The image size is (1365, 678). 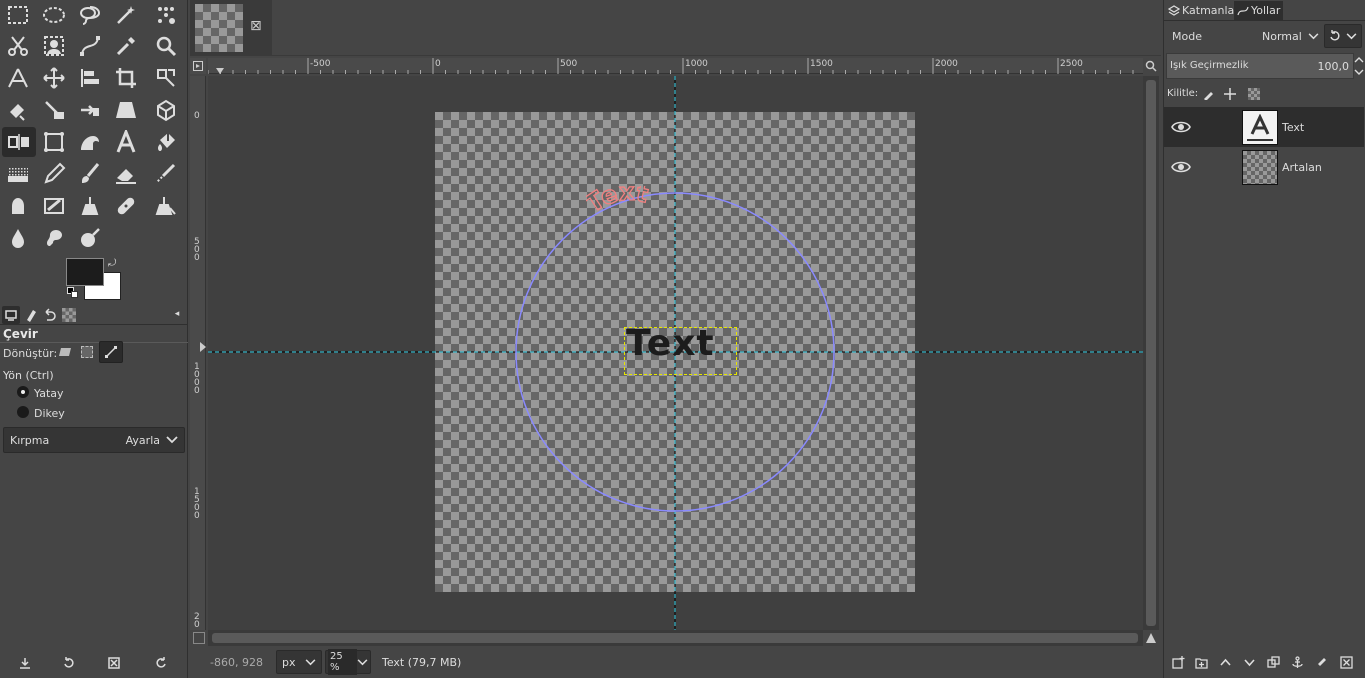 What do you see at coordinates (1359, 66) in the screenshot?
I see `opacity-spinner` at bounding box center [1359, 66].